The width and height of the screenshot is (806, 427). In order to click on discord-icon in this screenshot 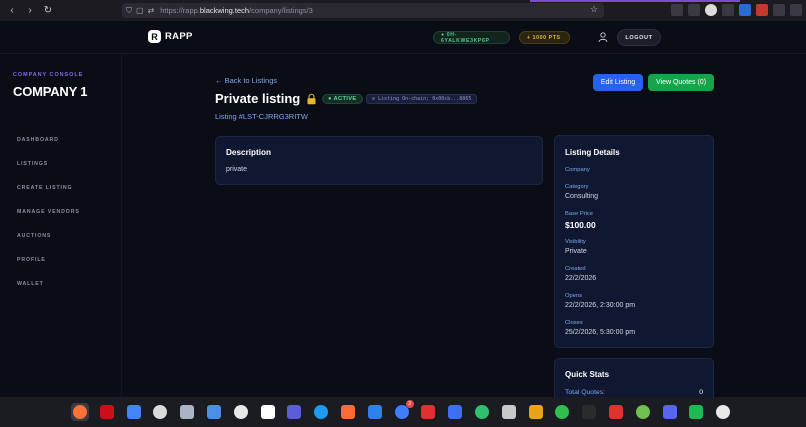, I will do `click(670, 412)`.